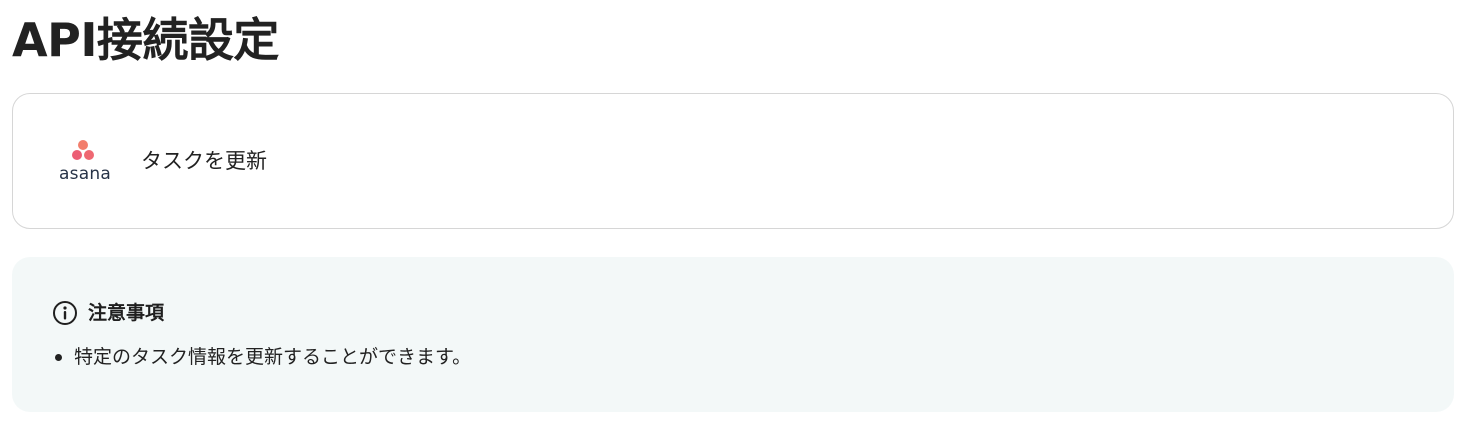  I want to click on notice-item: 特定のタスク情報を更新することができます。, so click(261, 357).